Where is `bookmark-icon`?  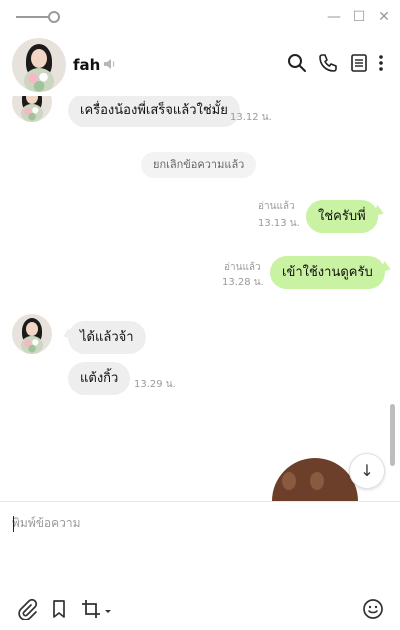
bookmark-icon is located at coordinates (59, 609).